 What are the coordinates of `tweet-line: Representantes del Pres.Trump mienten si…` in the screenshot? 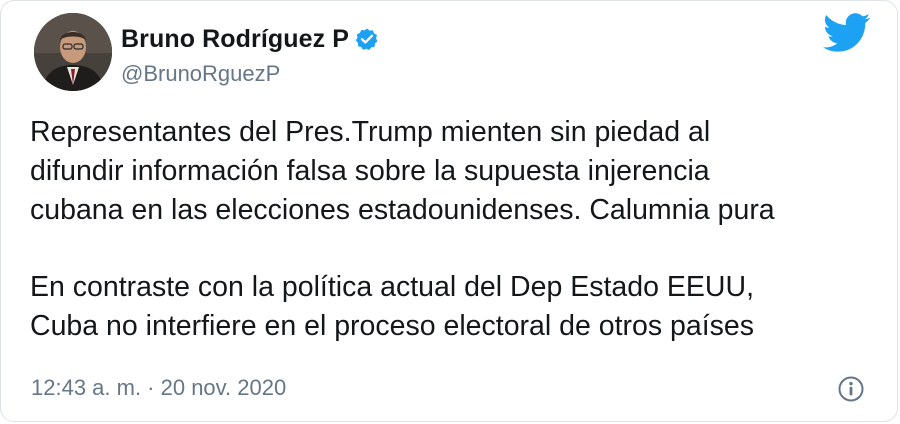 It's located at (370, 132).